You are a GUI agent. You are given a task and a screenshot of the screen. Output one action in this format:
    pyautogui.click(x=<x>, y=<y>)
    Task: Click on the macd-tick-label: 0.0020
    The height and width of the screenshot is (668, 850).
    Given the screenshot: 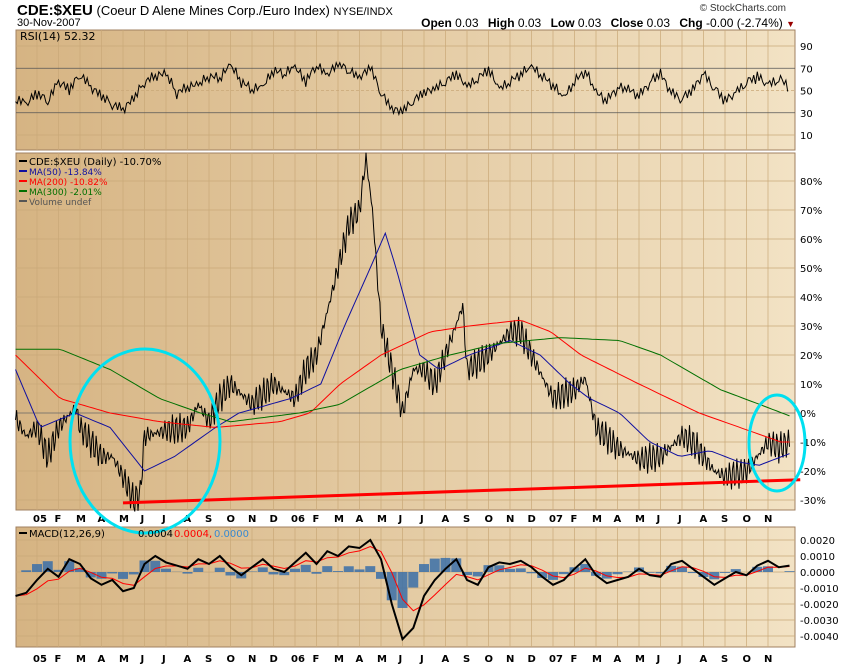 What is the action you would take?
    pyautogui.click(x=817, y=541)
    